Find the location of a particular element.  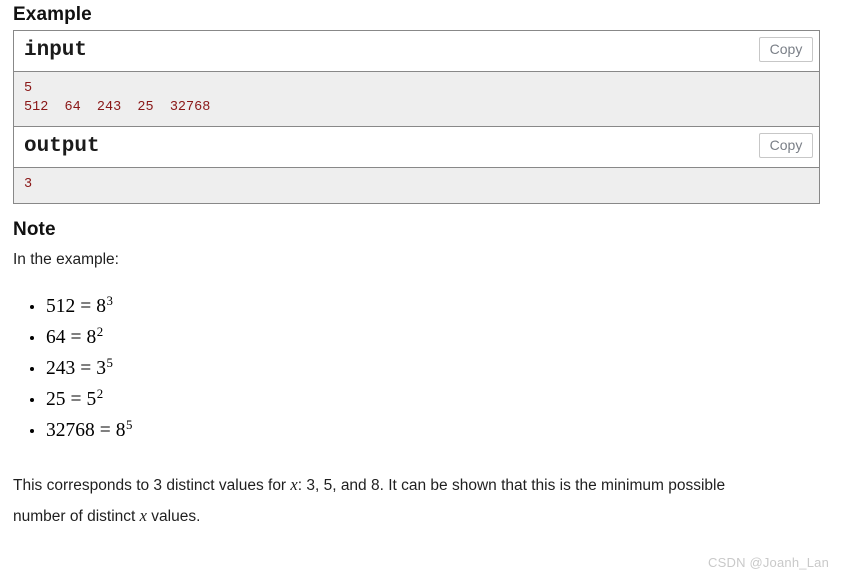

paragraph-part-3: values. is located at coordinates (173, 516).